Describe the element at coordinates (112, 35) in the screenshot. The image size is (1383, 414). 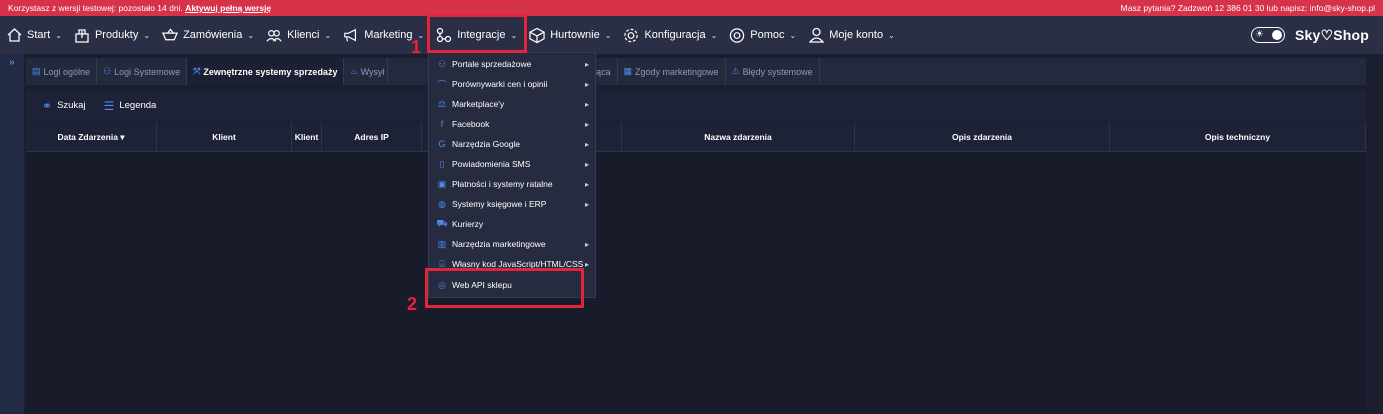
I see `nav-produkty: Produkty ⌄` at that location.